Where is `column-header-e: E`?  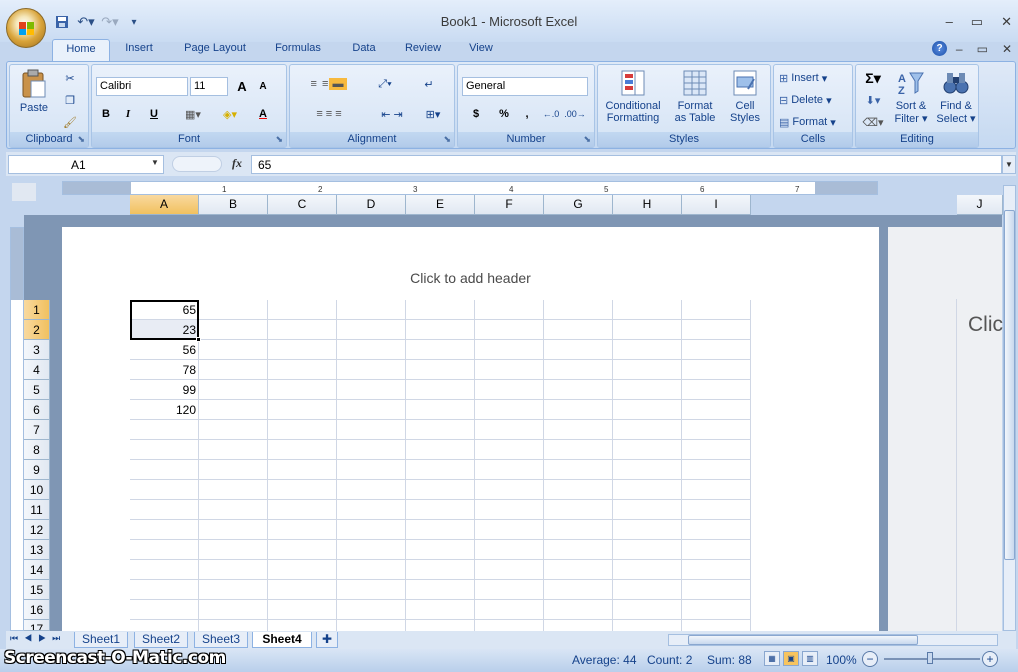 column-header-e: E is located at coordinates (440, 205).